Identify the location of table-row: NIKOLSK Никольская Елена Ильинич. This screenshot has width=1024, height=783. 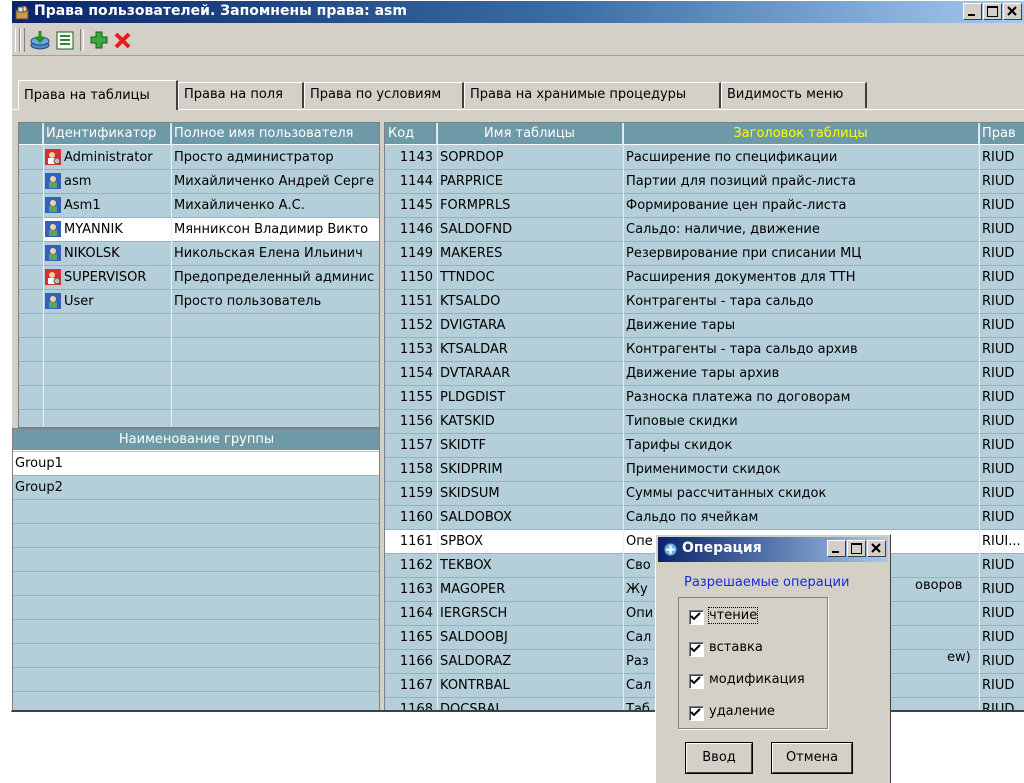
(199, 254).